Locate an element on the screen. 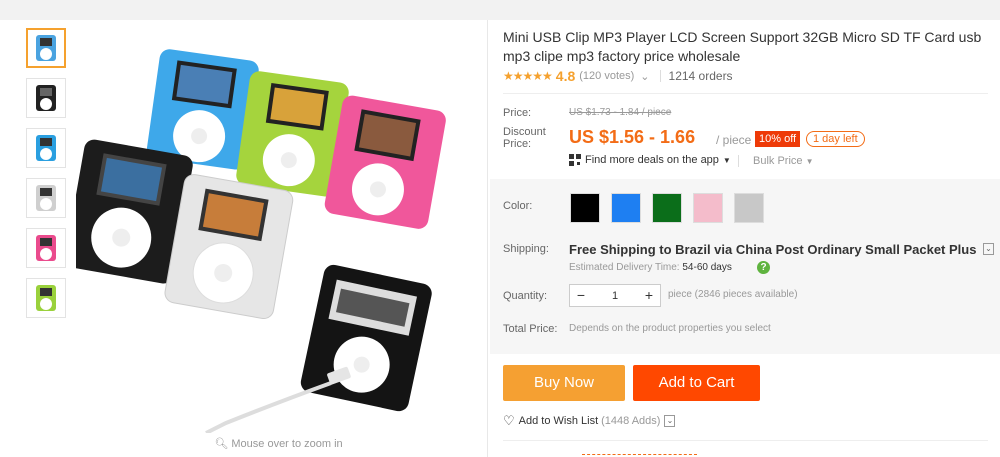 This screenshot has height=457, width=1000. app-deals-link: Find more deals on the app ▼ is located at coordinates (650, 160).